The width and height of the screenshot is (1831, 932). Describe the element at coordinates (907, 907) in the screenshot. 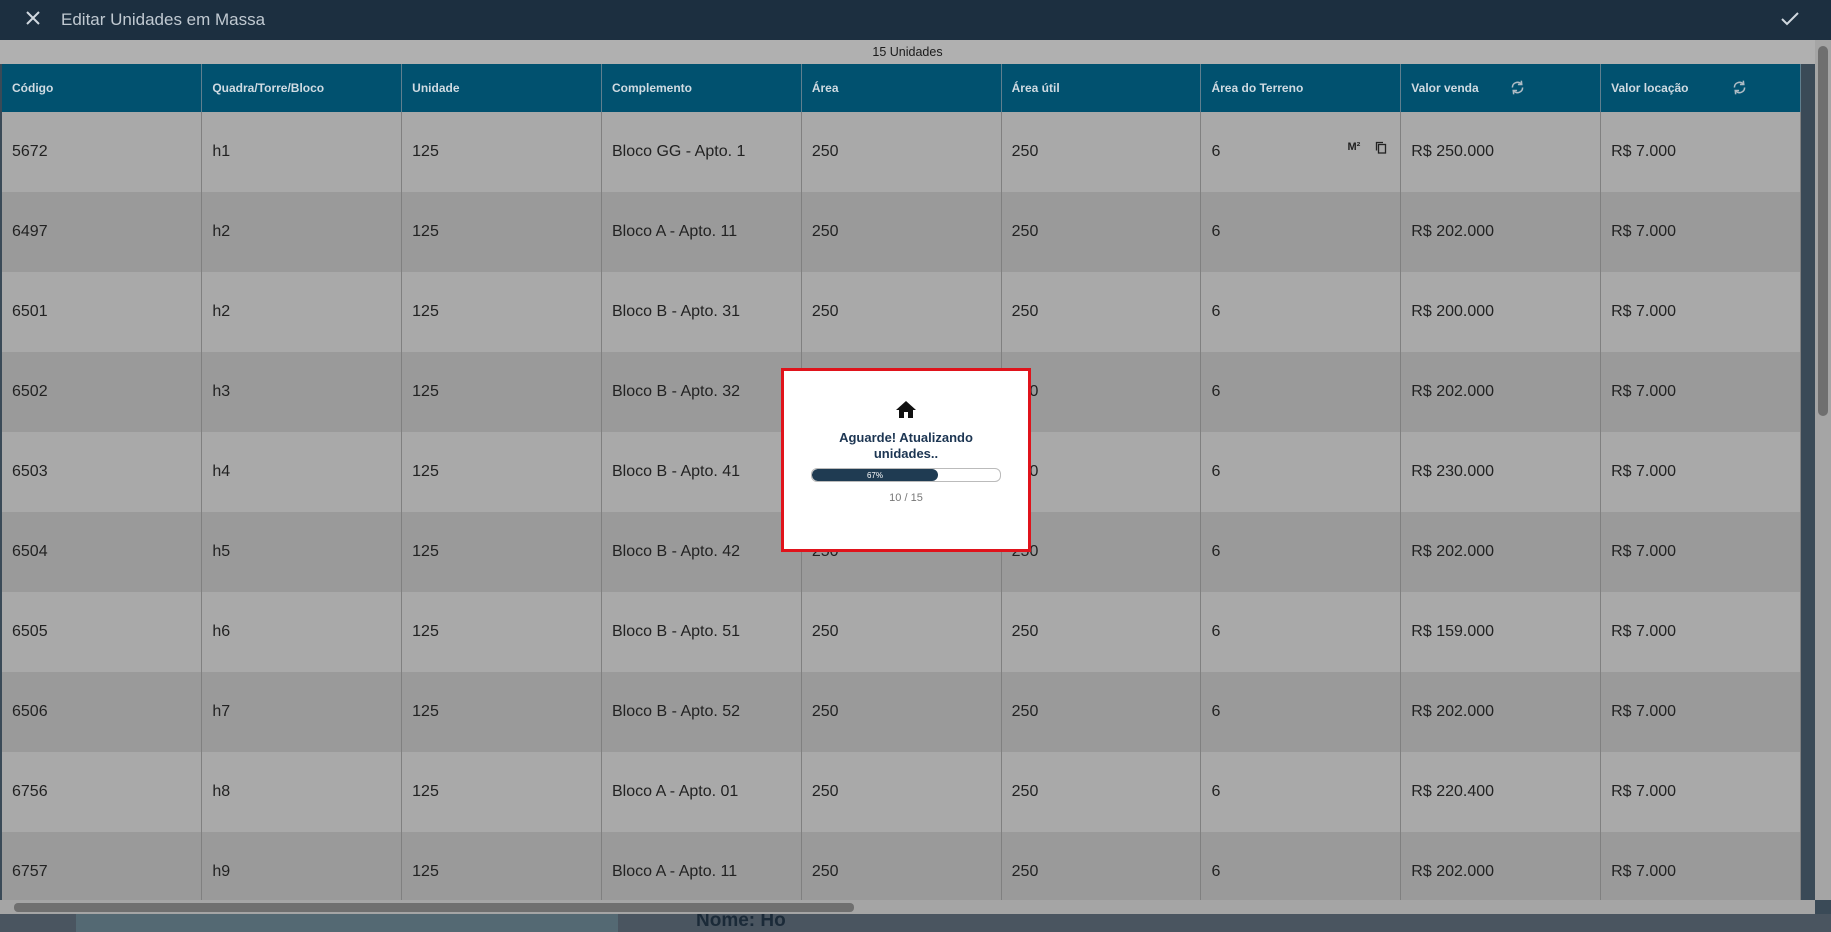

I see `horizontal-scrollbar` at that location.